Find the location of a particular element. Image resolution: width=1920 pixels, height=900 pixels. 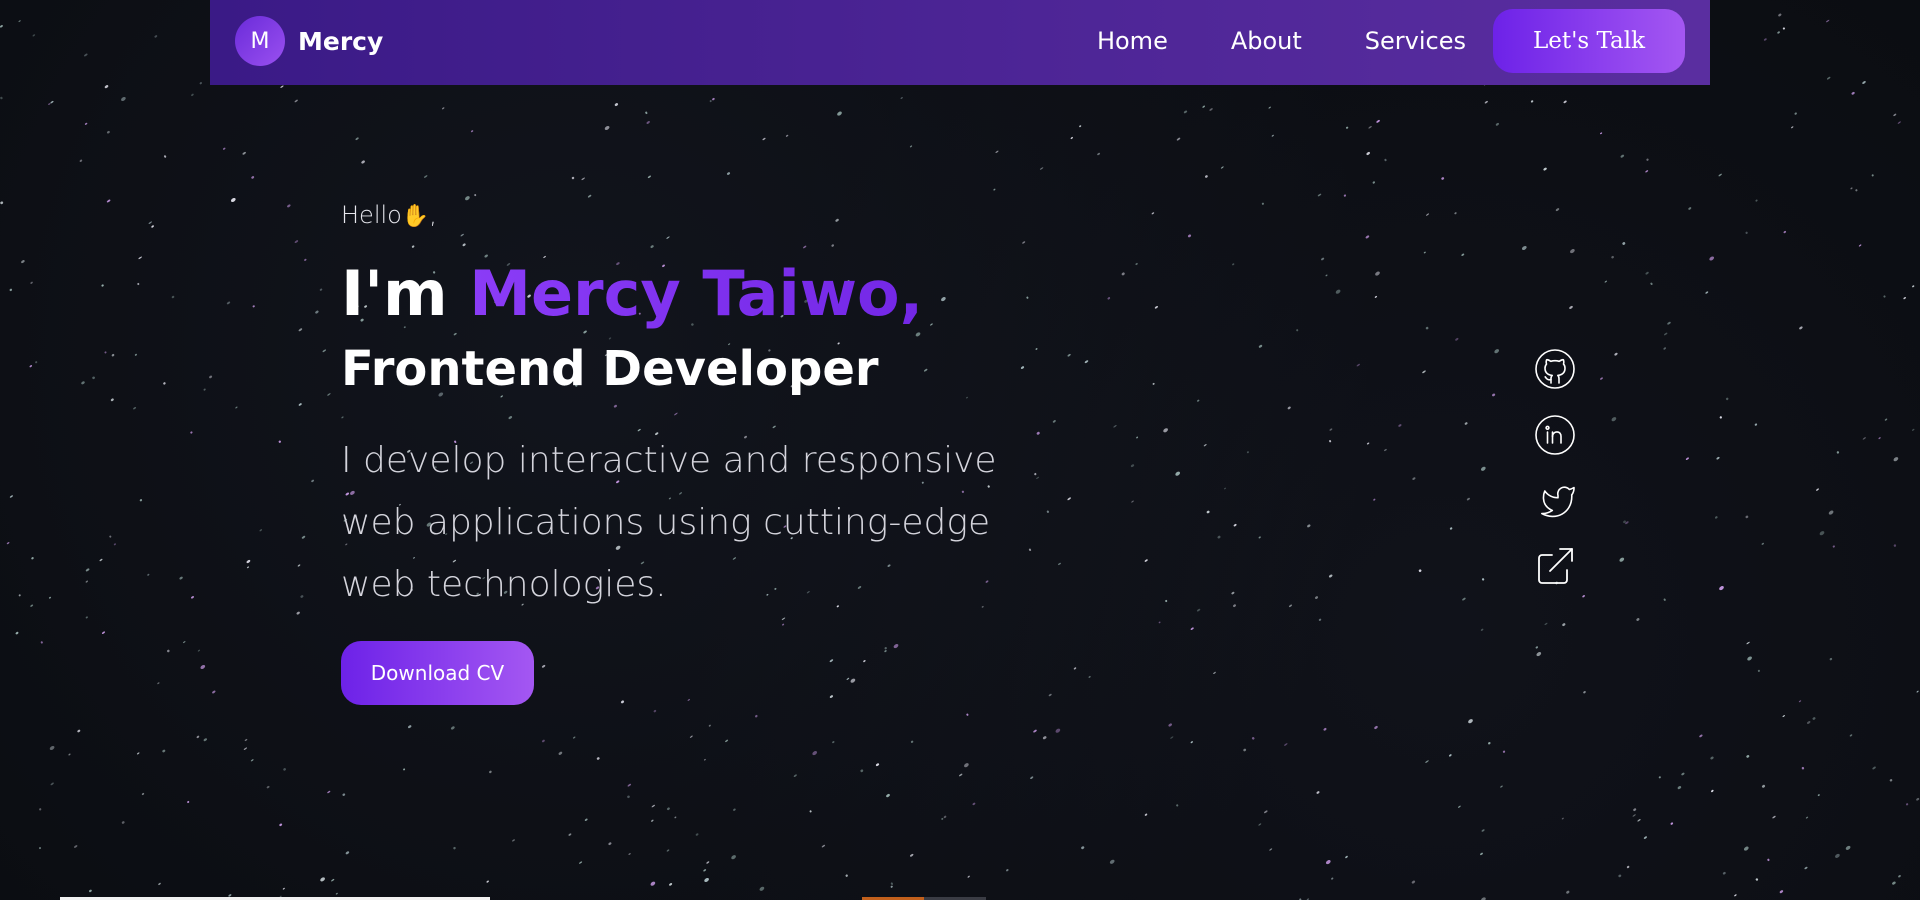

social-links is located at coordinates (1555, 479).